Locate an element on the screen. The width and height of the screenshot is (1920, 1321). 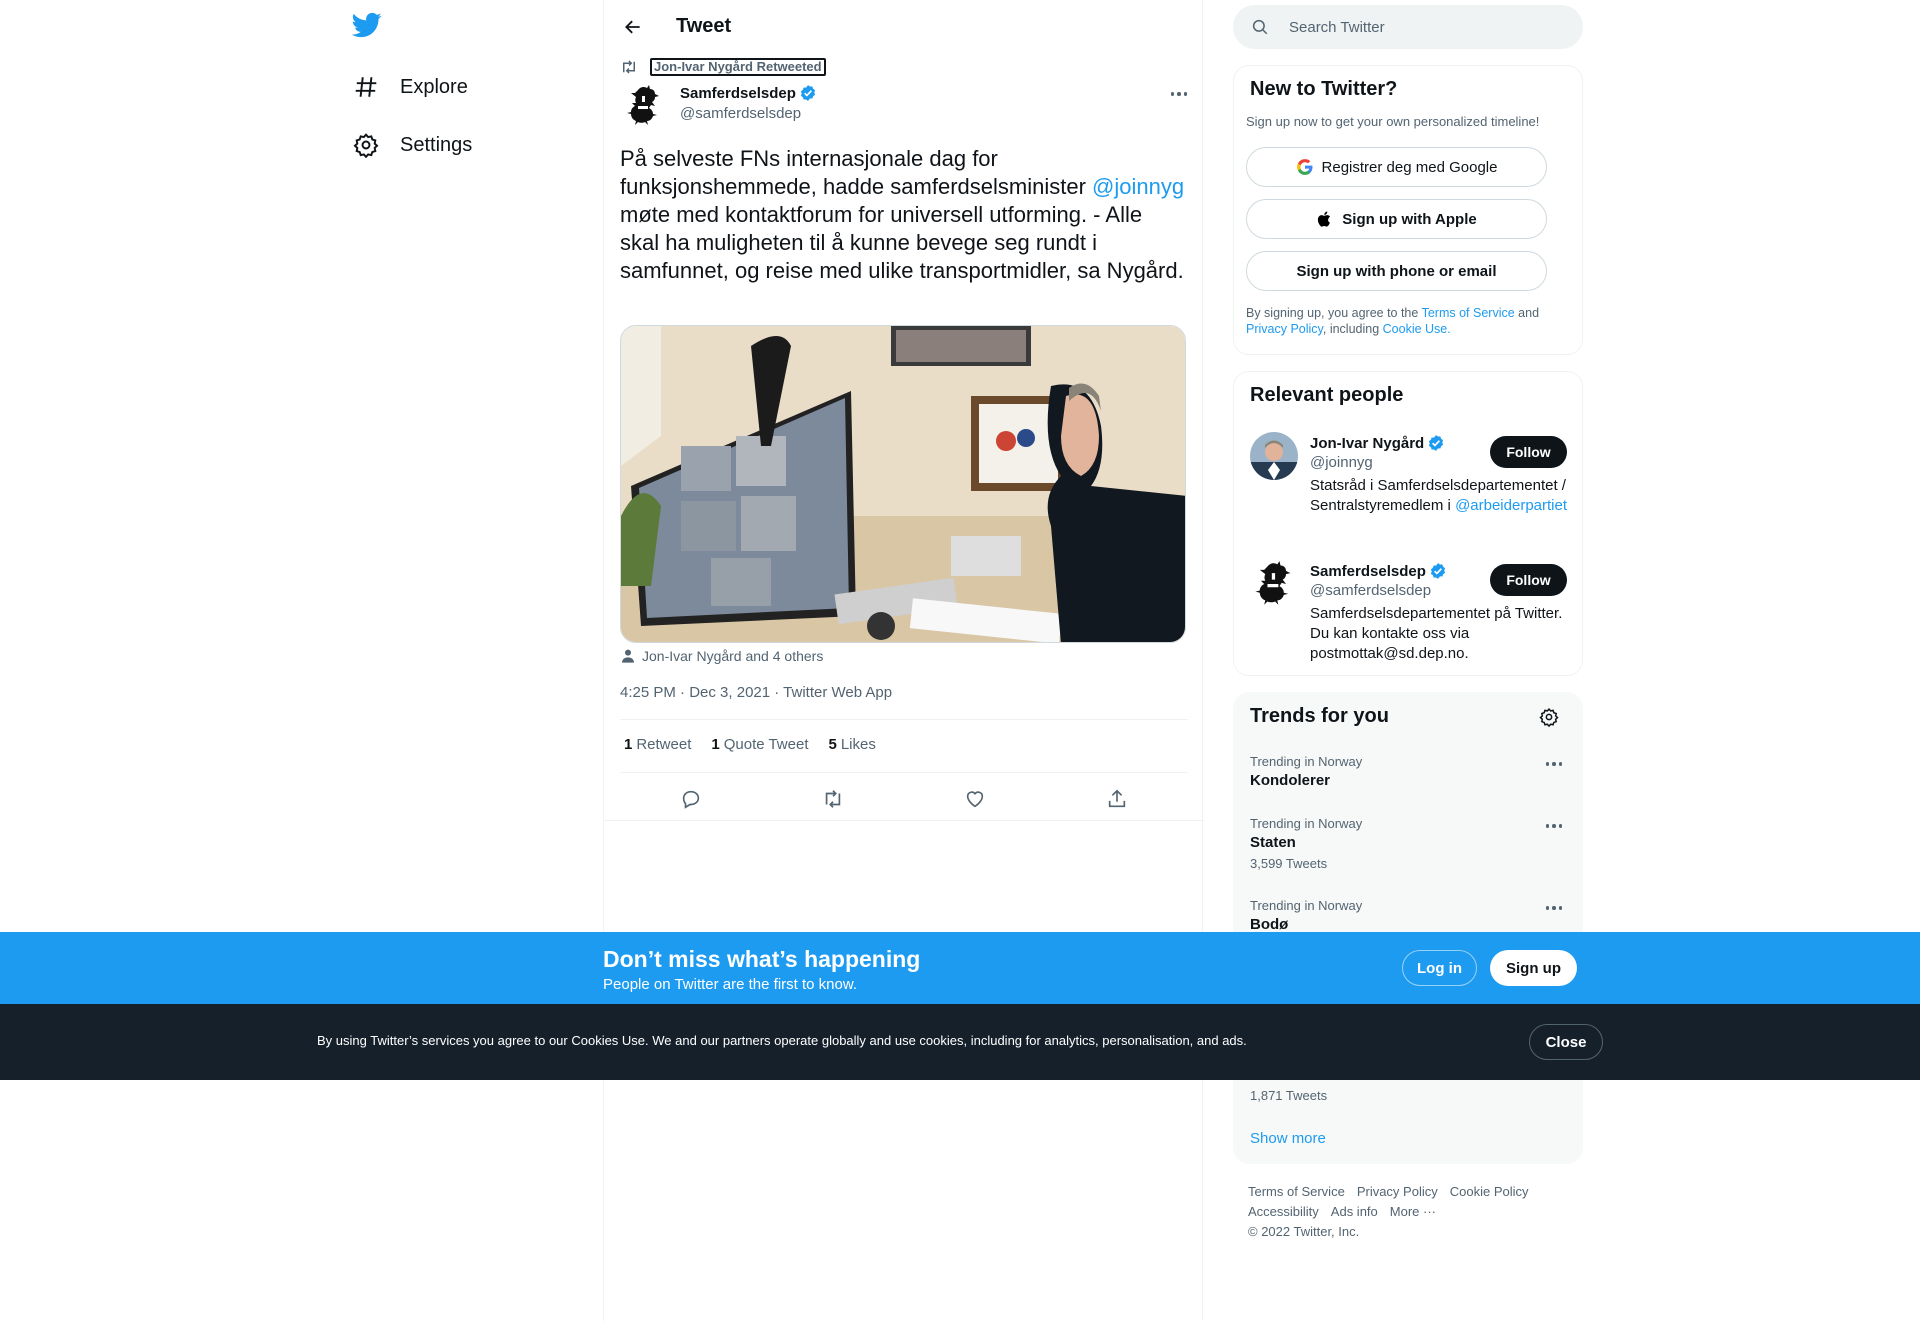
search-icon is located at coordinates (1260, 27).